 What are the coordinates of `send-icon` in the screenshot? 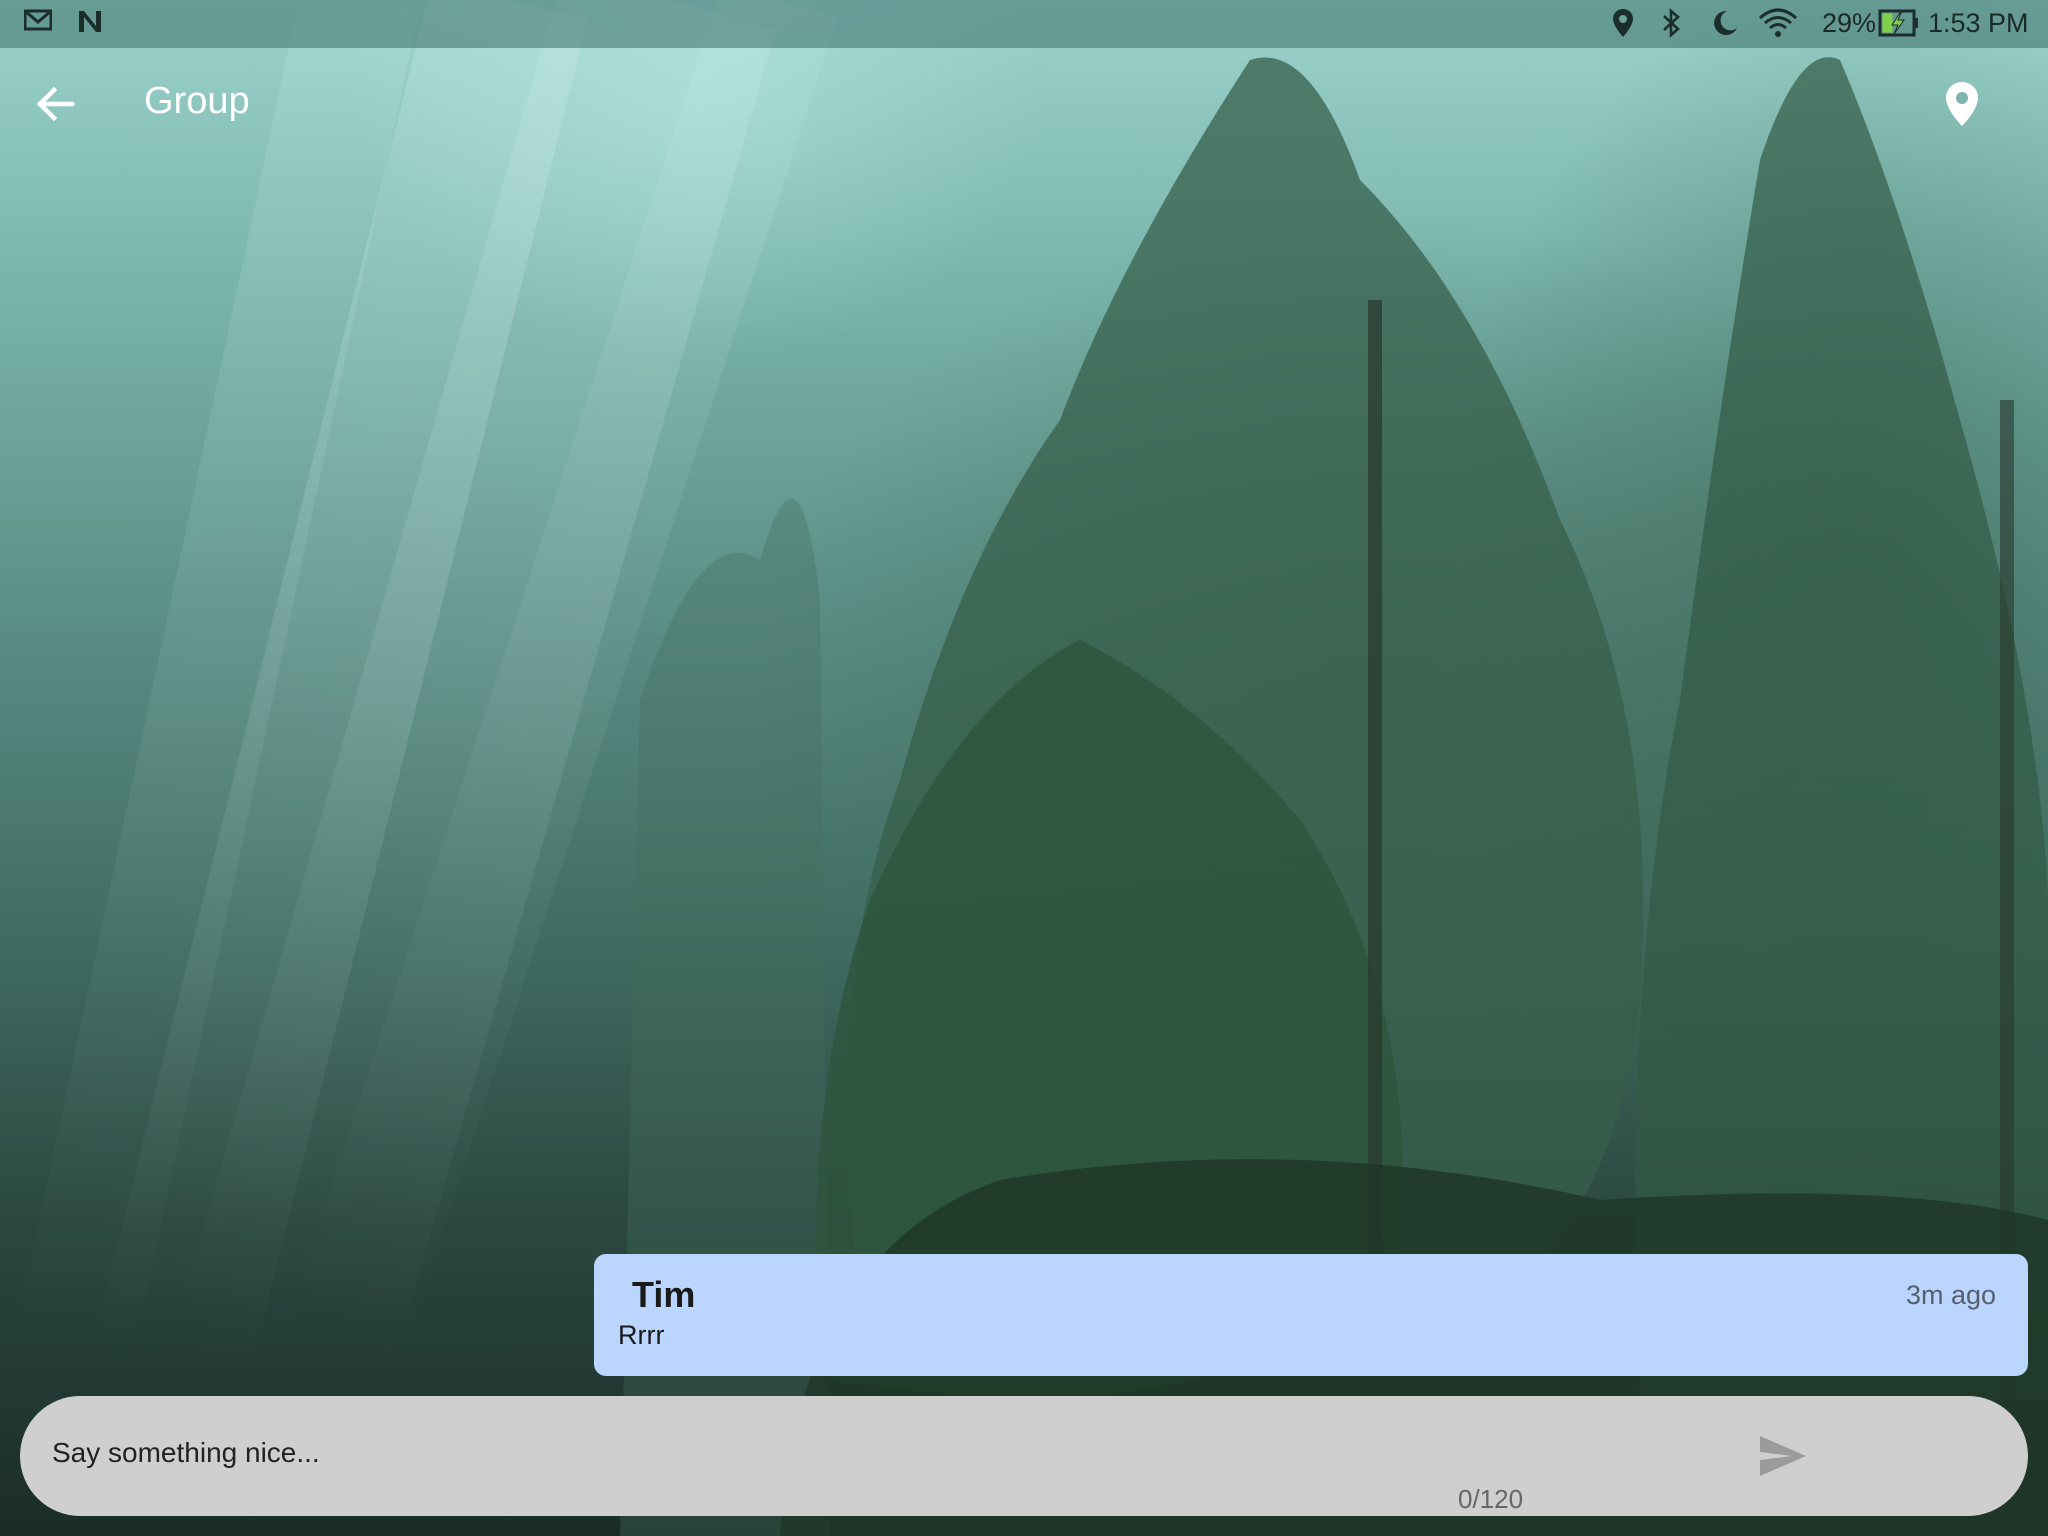 It's located at (1783, 1459).